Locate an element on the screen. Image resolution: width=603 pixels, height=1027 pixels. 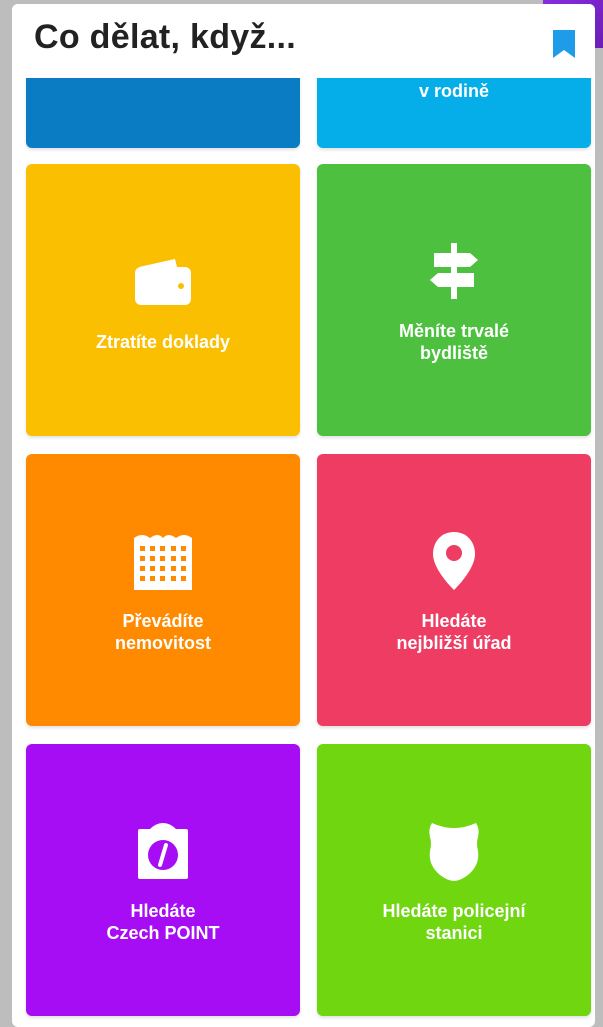
czech-point-icon is located at coordinates (163, 851).